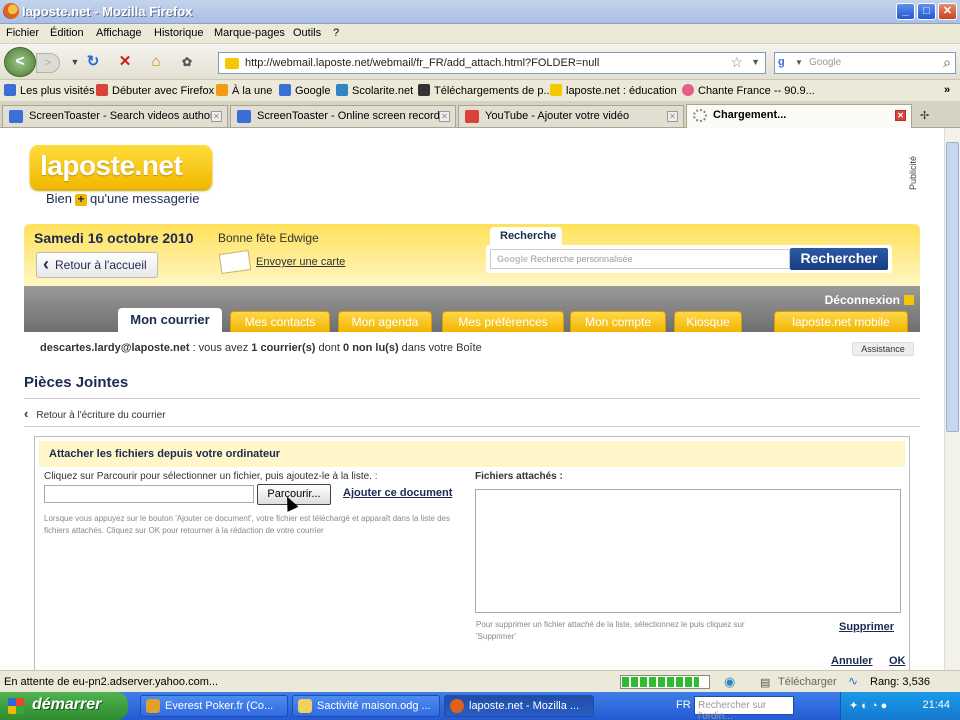 This screenshot has width=960, height=720. What do you see at coordinates (947, 11) in the screenshot?
I see `close-button: ✕` at bounding box center [947, 11].